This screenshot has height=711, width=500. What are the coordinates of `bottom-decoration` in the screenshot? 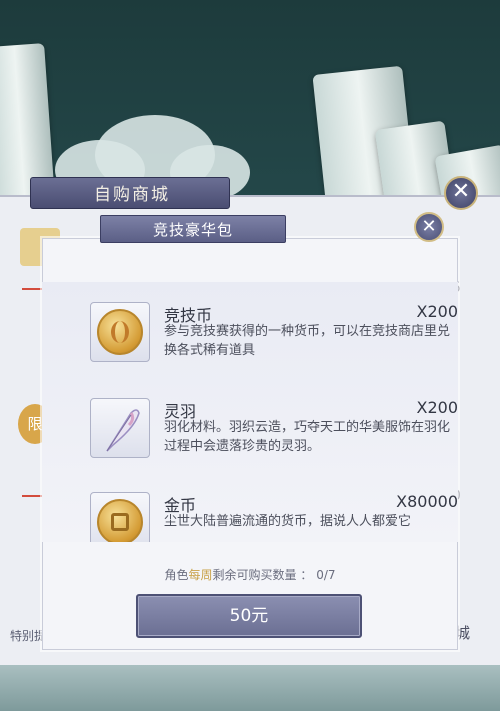 It's located at (250, 688).